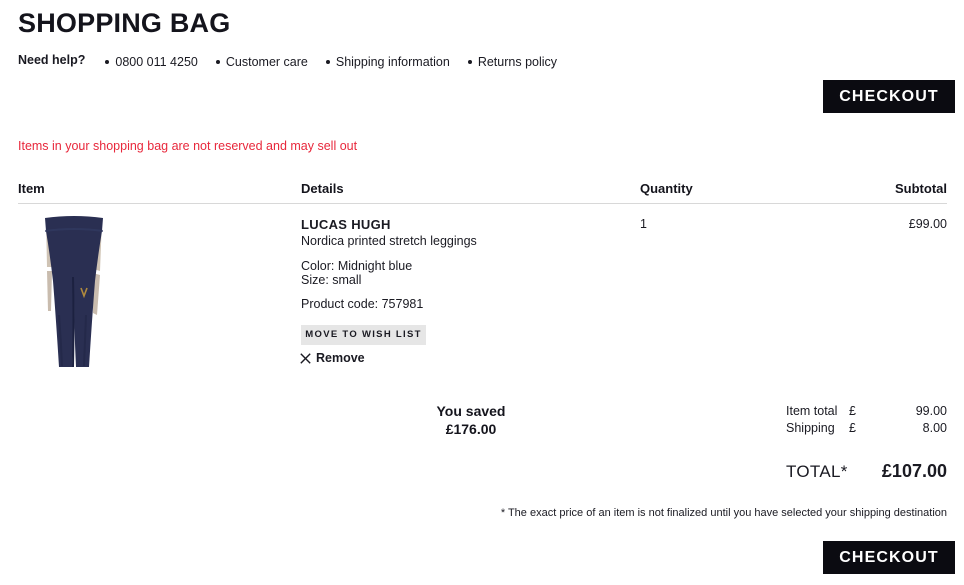  Describe the element at coordinates (305, 358) in the screenshot. I see `close-icon` at that location.